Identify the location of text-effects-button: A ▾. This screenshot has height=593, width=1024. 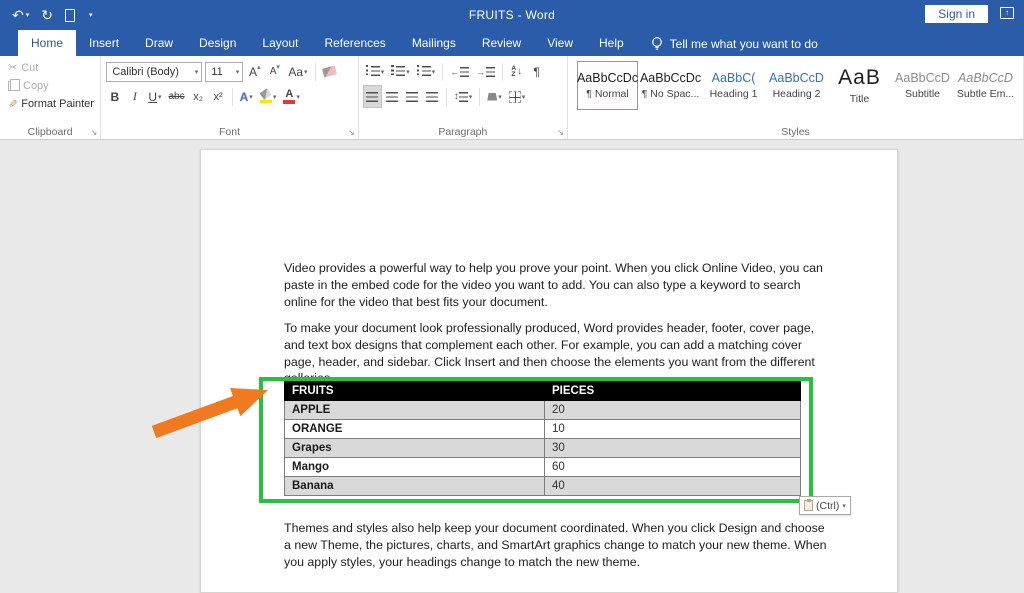
(246, 96).